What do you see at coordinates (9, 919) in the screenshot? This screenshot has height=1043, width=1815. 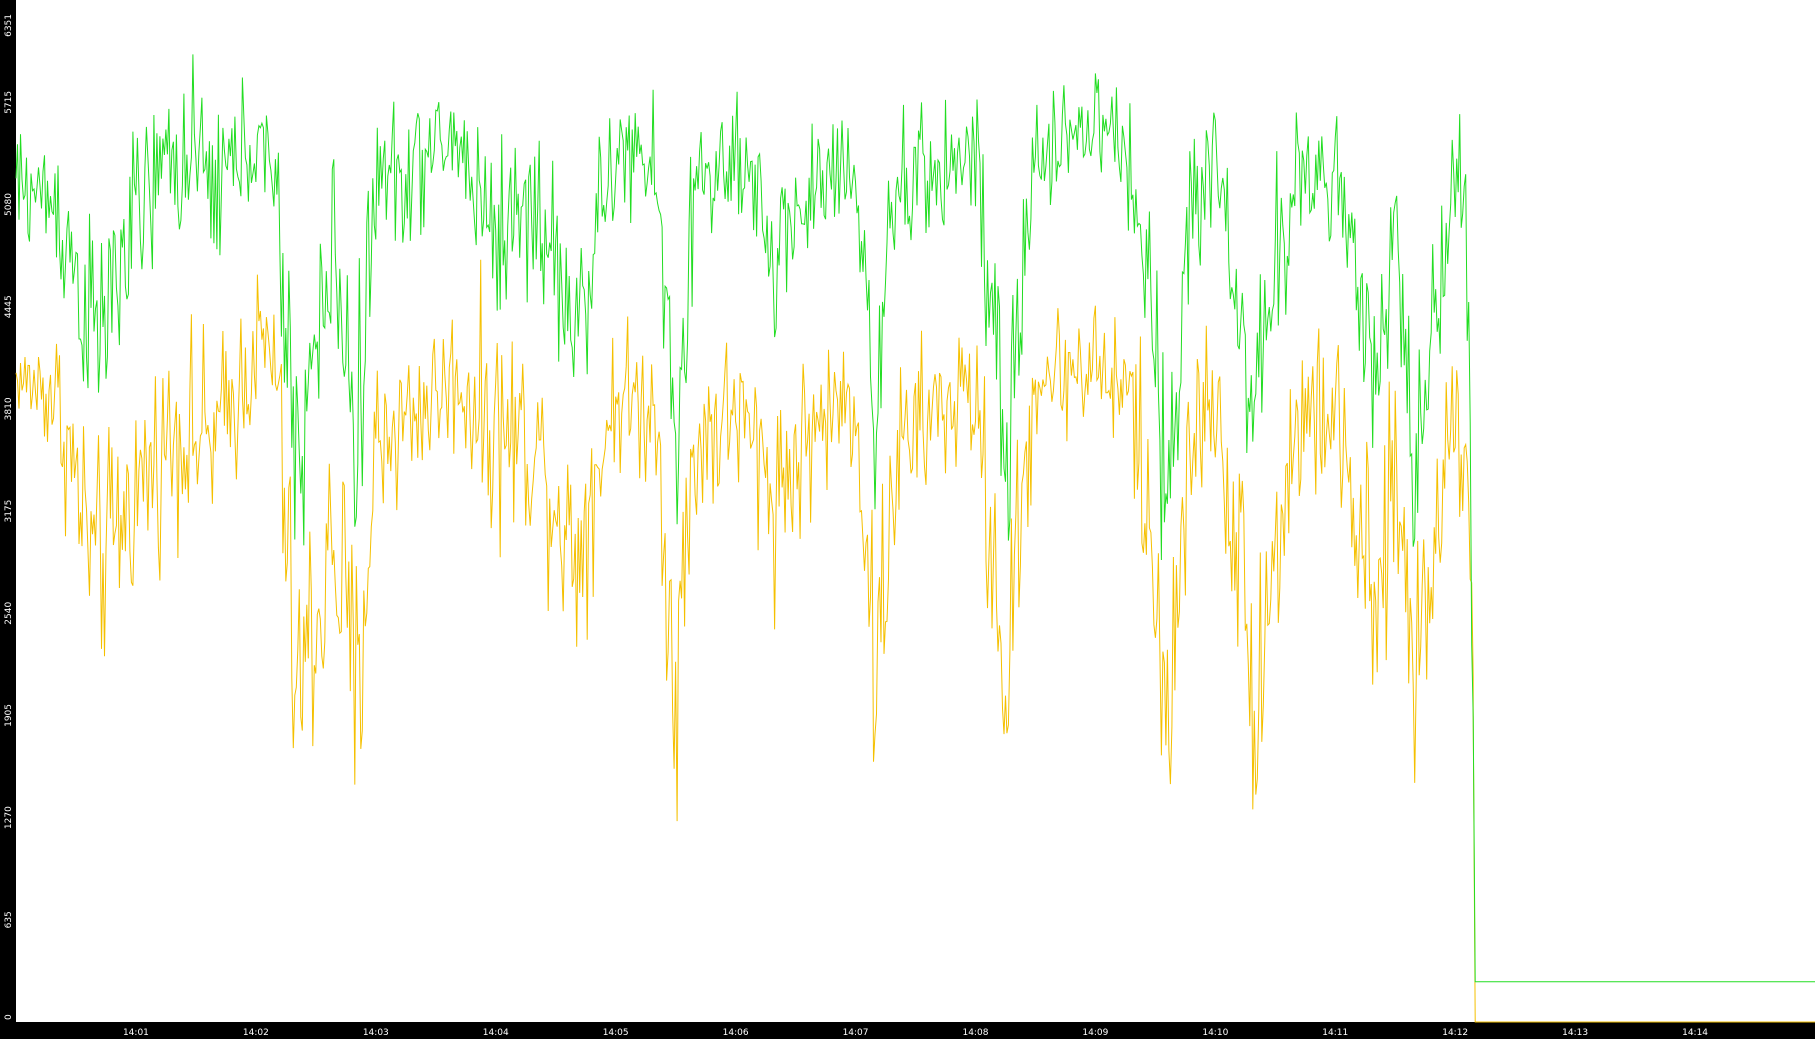 I see `y-tick-label: 635` at bounding box center [9, 919].